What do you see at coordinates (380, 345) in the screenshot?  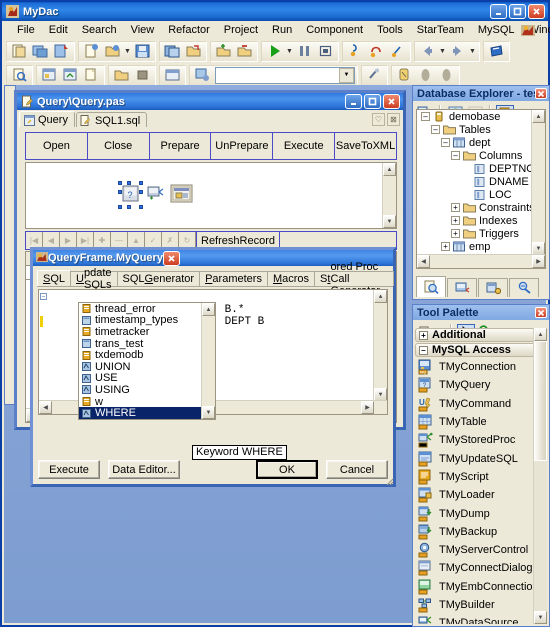 I see `editor-vertical-scrollbar: ▲ ▼` at bounding box center [380, 345].